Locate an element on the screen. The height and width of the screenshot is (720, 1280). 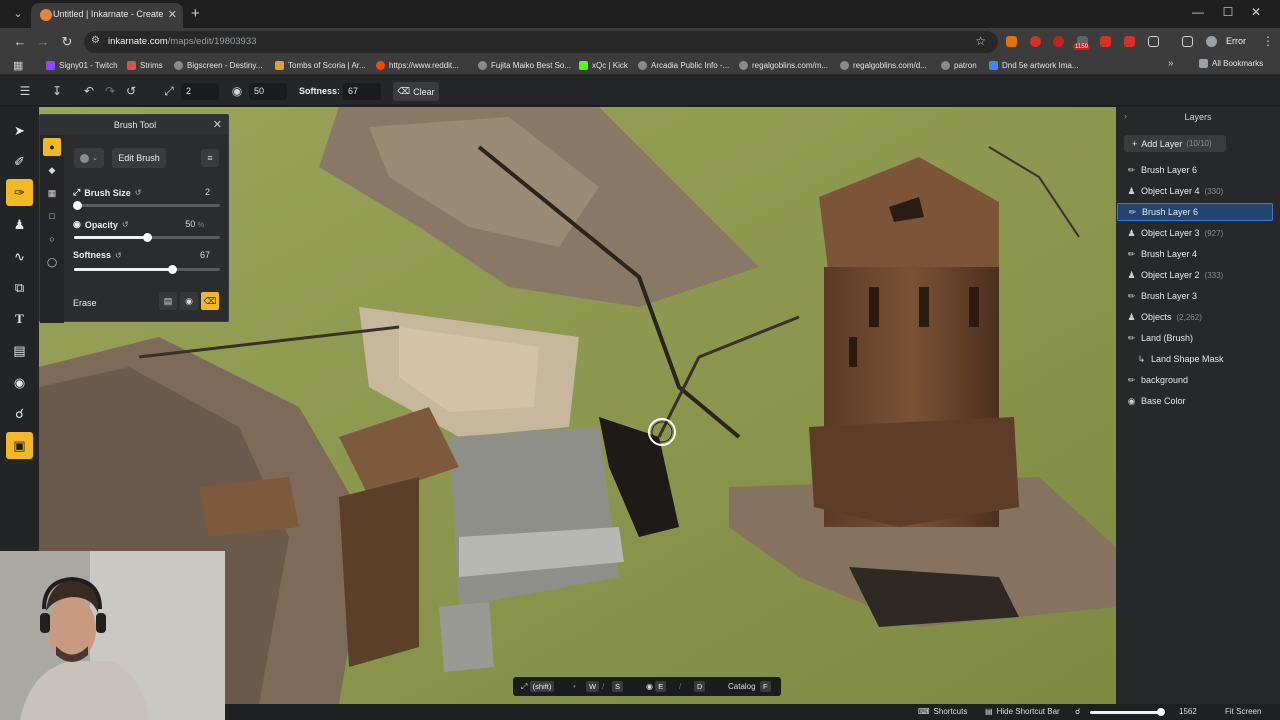
layer-row: ♟ Object Layer 4 (330) is located at coordinates (1195, 191).